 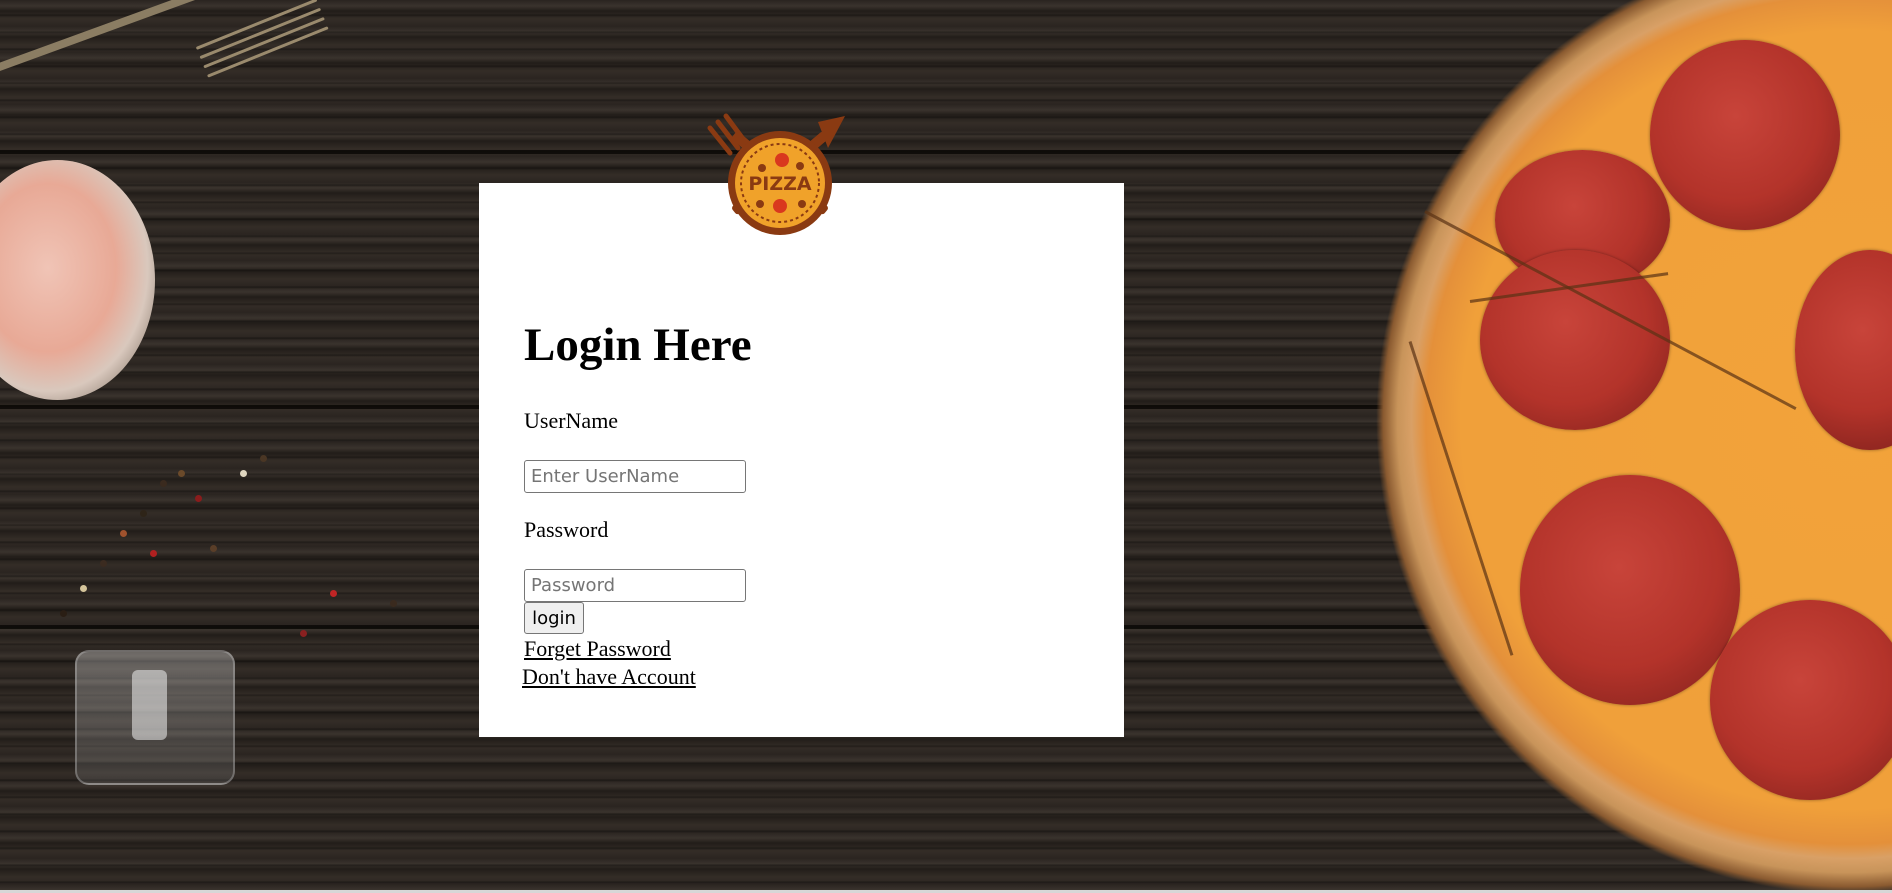 I want to click on salt-bowl-decoration, so click(x=77, y=280).